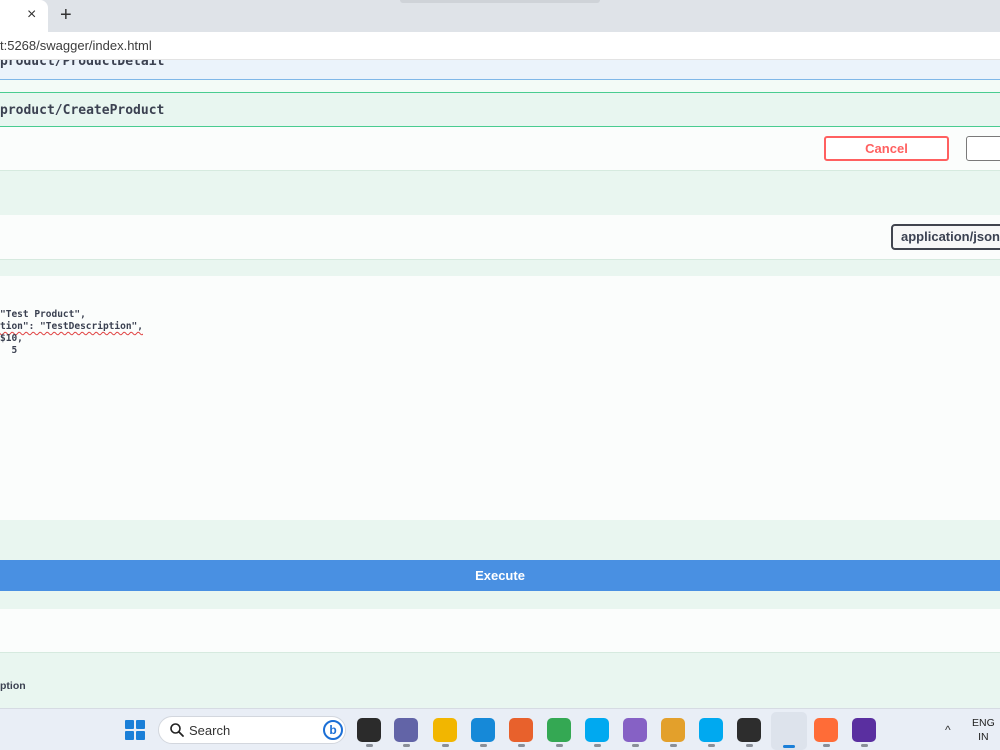 The height and width of the screenshot is (750, 1000). Describe the element at coordinates (983, 730) in the screenshot. I see `language-indicator: ENG IN` at that location.